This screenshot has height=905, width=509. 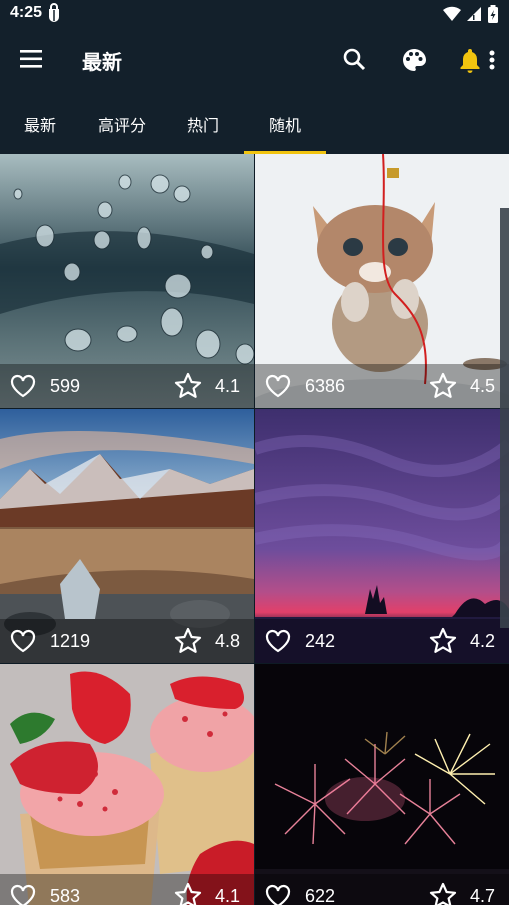 What do you see at coordinates (325, 386) in the screenshot?
I see `like-count: 6386` at bounding box center [325, 386].